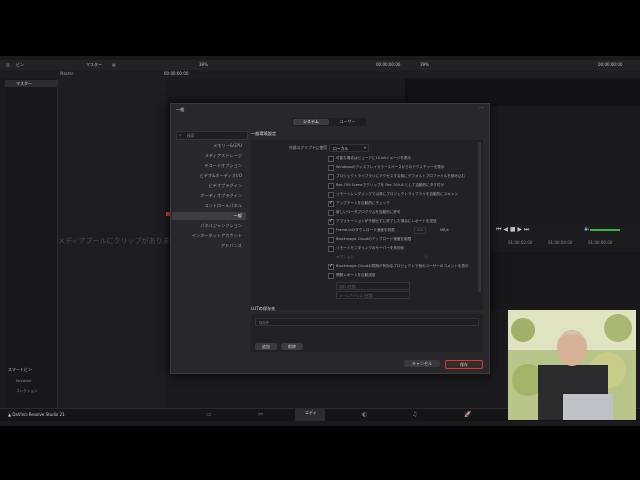 The height and width of the screenshot is (480, 640). I want to click on cut-page-icon: ✂, so click(260, 414).